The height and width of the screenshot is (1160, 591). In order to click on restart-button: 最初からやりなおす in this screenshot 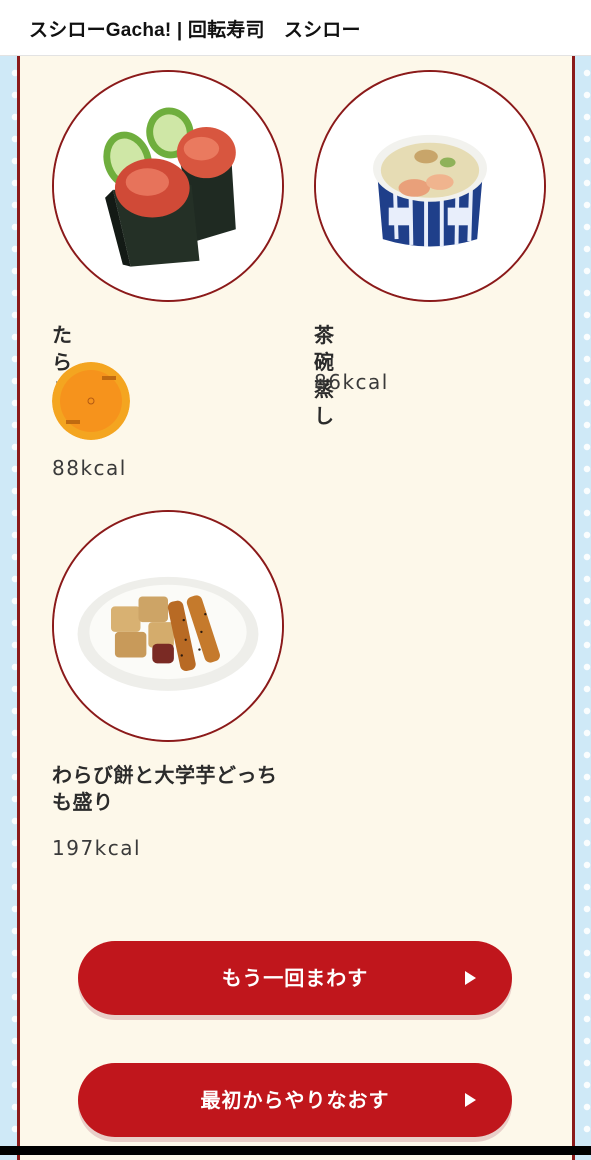, I will do `click(295, 1100)`.